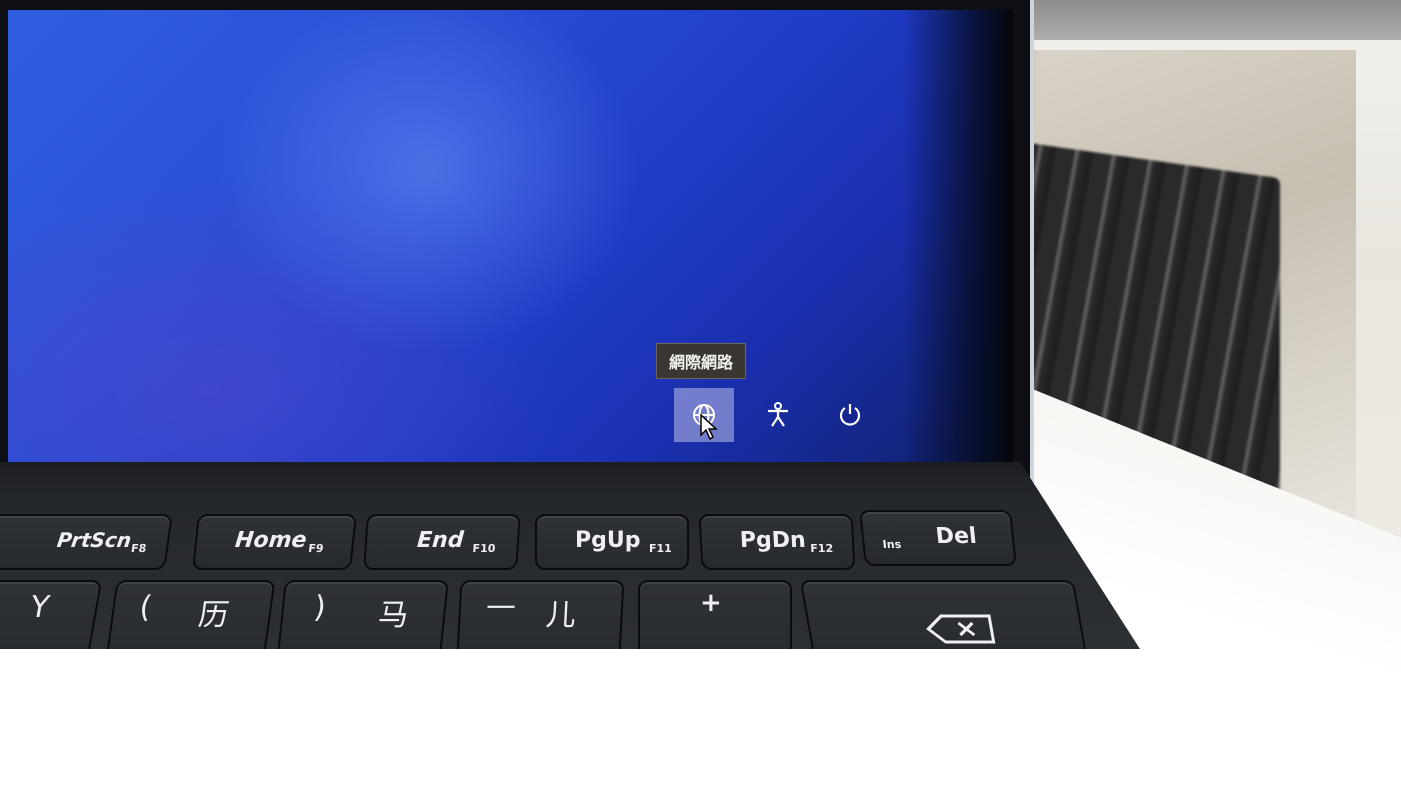 The width and height of the screenshot is (1401, 798). What do you see at coordinates (362, 614) in the screenshot?
I see `key-close-paren: ) 马` at bounding box center [362, 614].